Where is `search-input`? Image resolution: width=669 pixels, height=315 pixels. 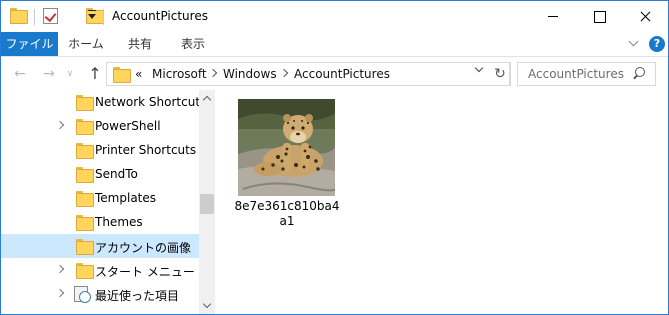 search-input is located at coordinates (577, 74).